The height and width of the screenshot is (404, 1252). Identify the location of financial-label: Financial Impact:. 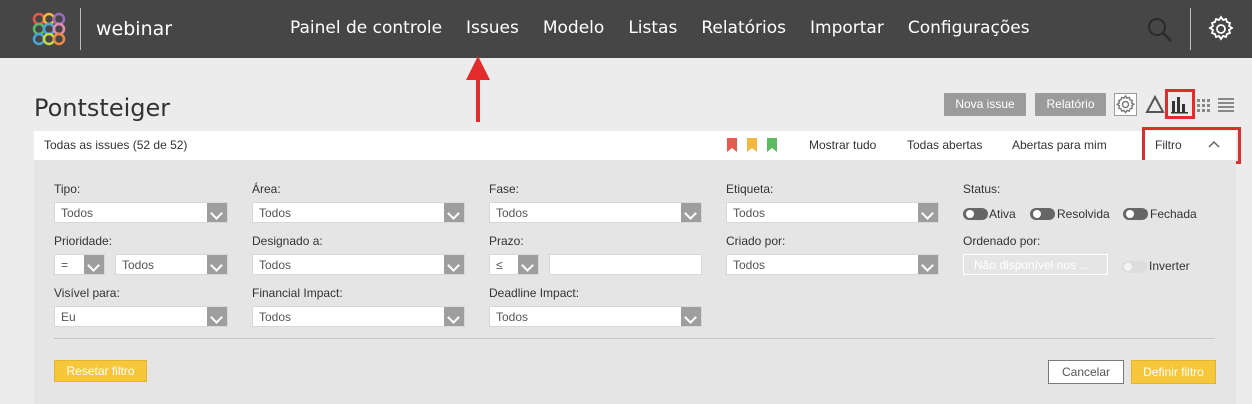
(297, 293).